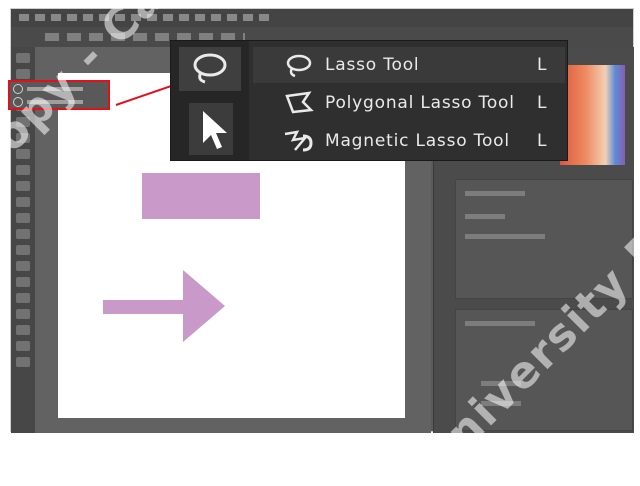  I want to click on menu-bar, so click(322, 18).